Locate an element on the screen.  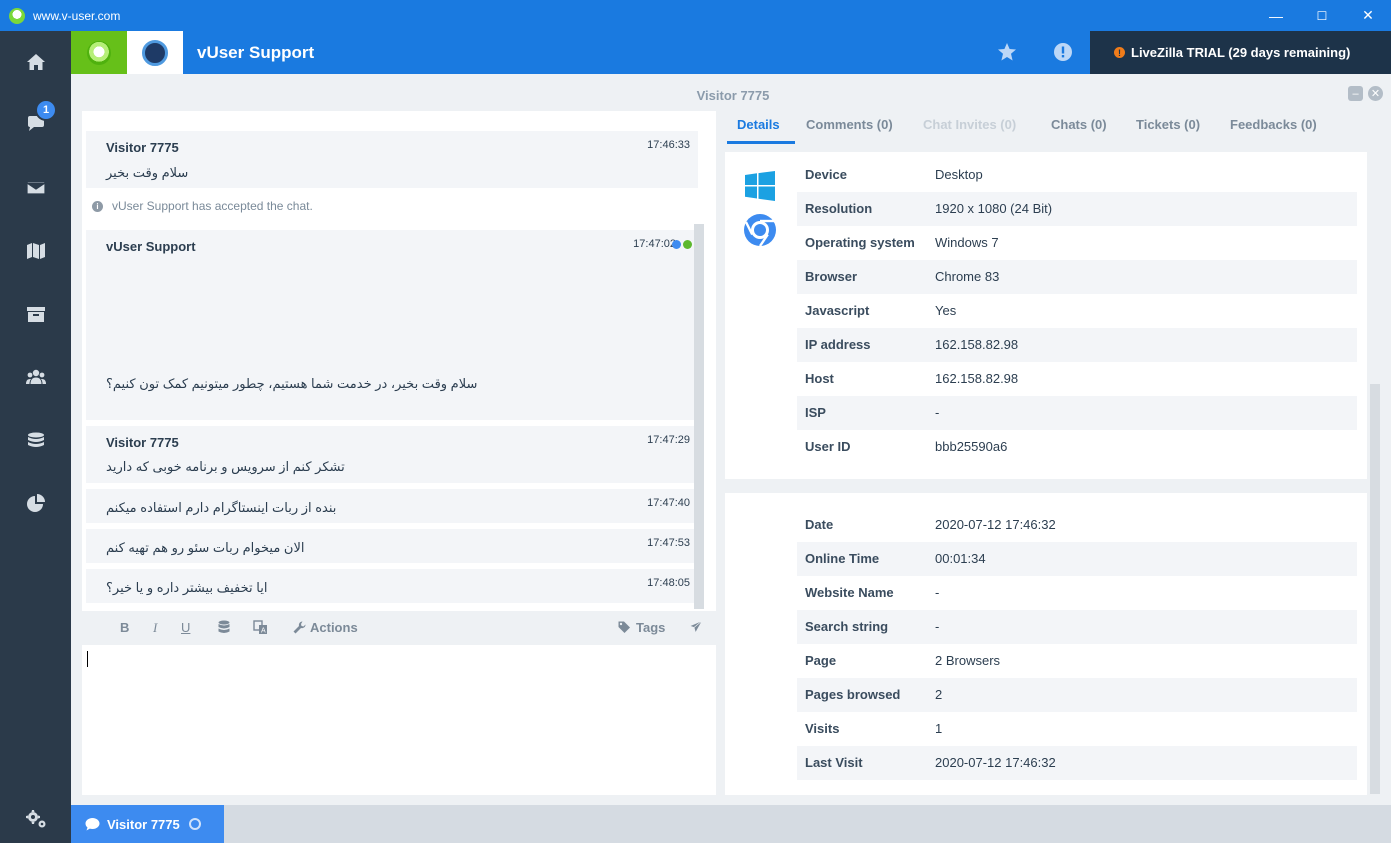
mail-icon is located at coordinates (35, 188).